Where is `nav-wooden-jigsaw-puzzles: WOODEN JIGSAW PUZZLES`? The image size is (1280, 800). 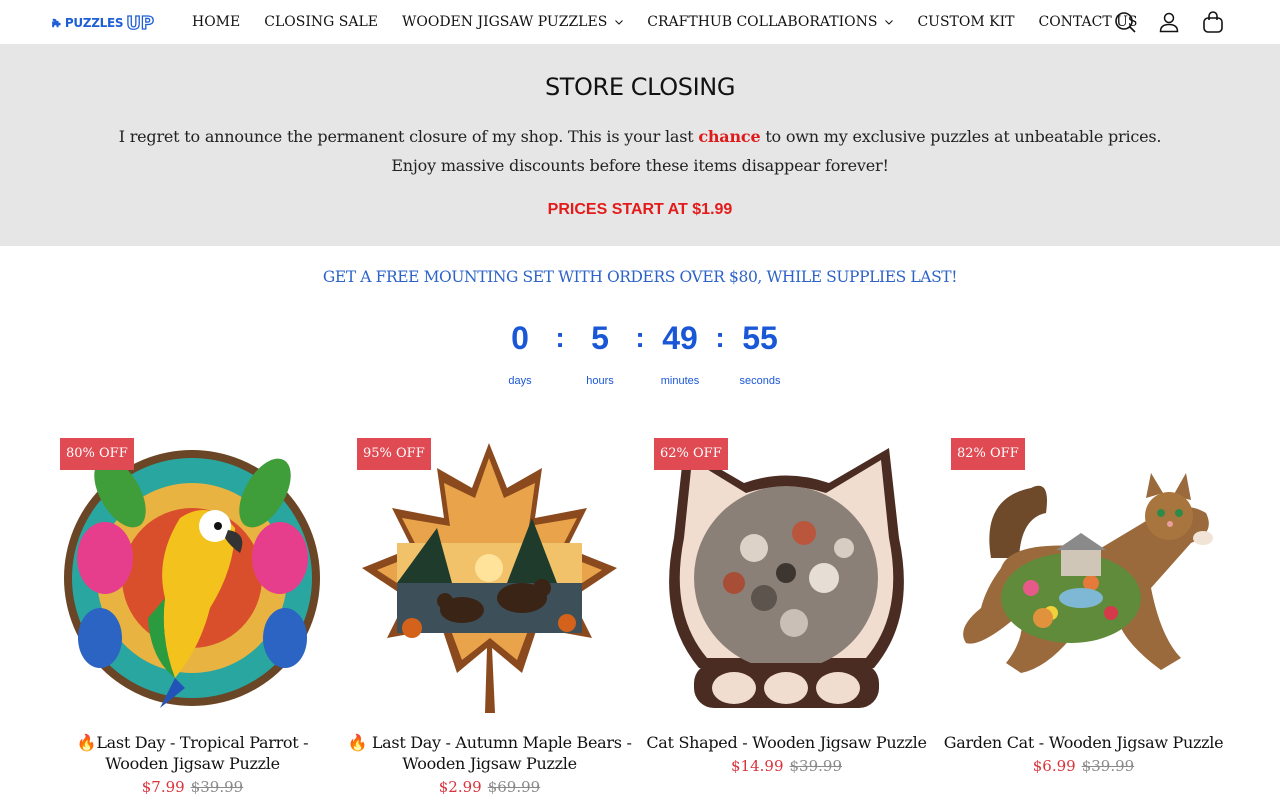 nav-wooden-jigsaw-puzzles: WOODEN JIGSAW PUZZLES is located at coordinates (512, 22).